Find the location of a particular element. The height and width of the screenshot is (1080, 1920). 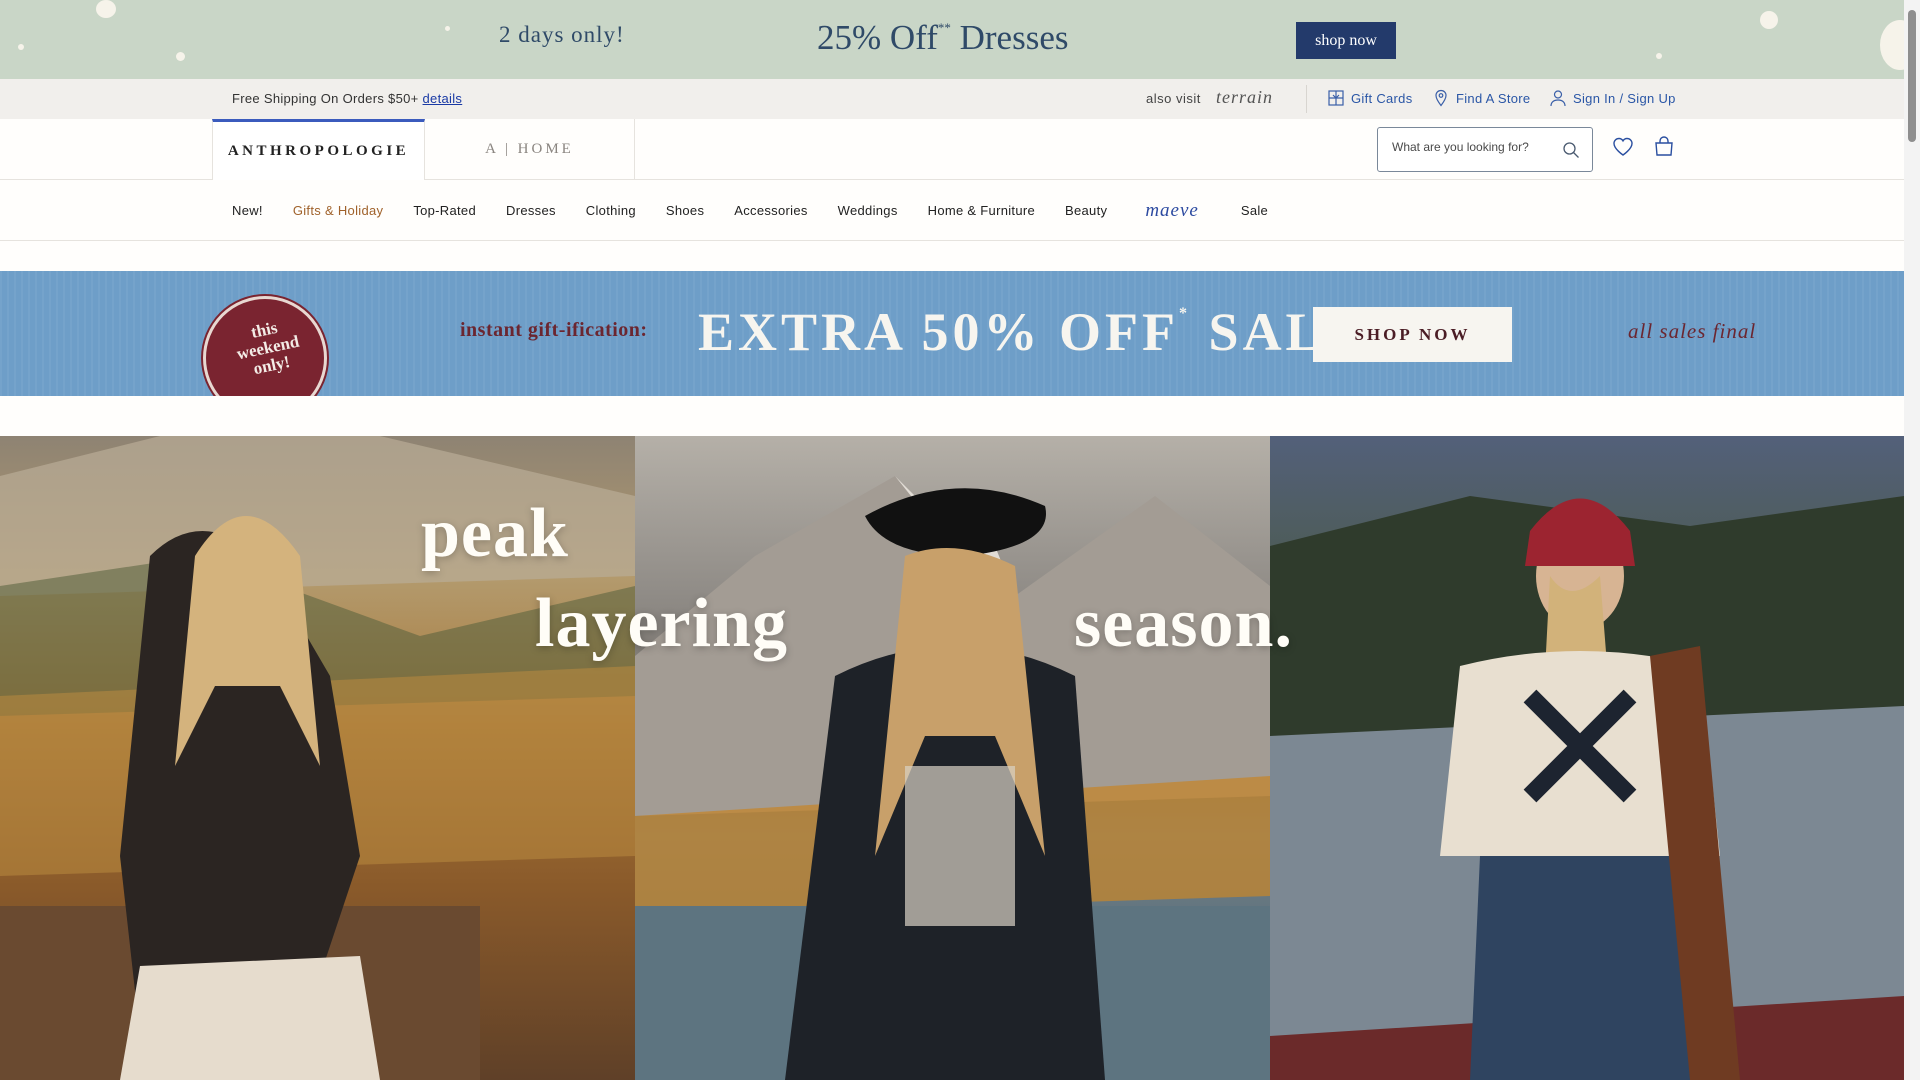

user-icon is located at coordinates (1558, 98).